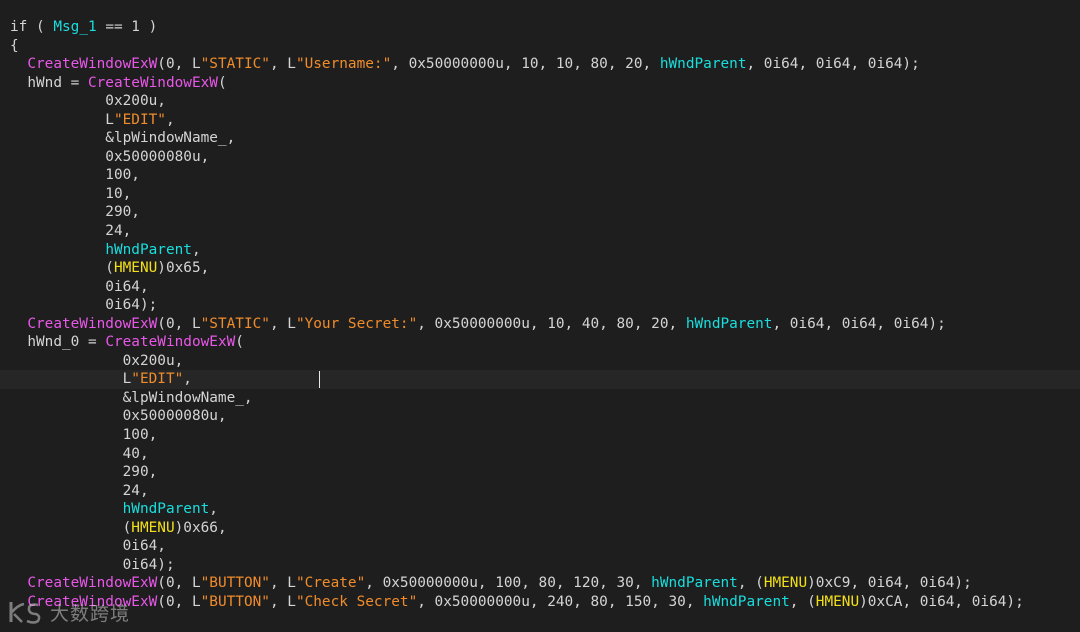  I want to click on code-text: &lpWindowName_,, so click(131, 397).